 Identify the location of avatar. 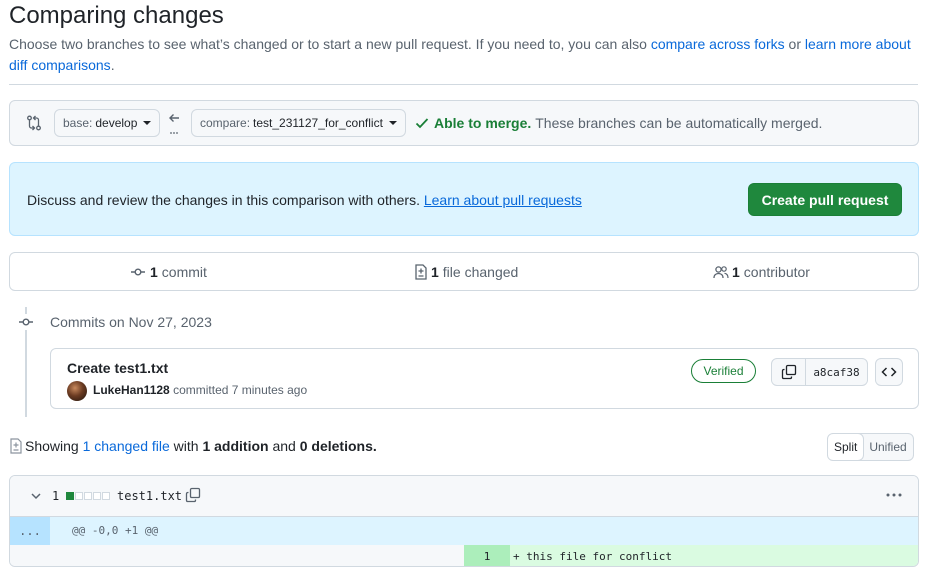
(77, 391).